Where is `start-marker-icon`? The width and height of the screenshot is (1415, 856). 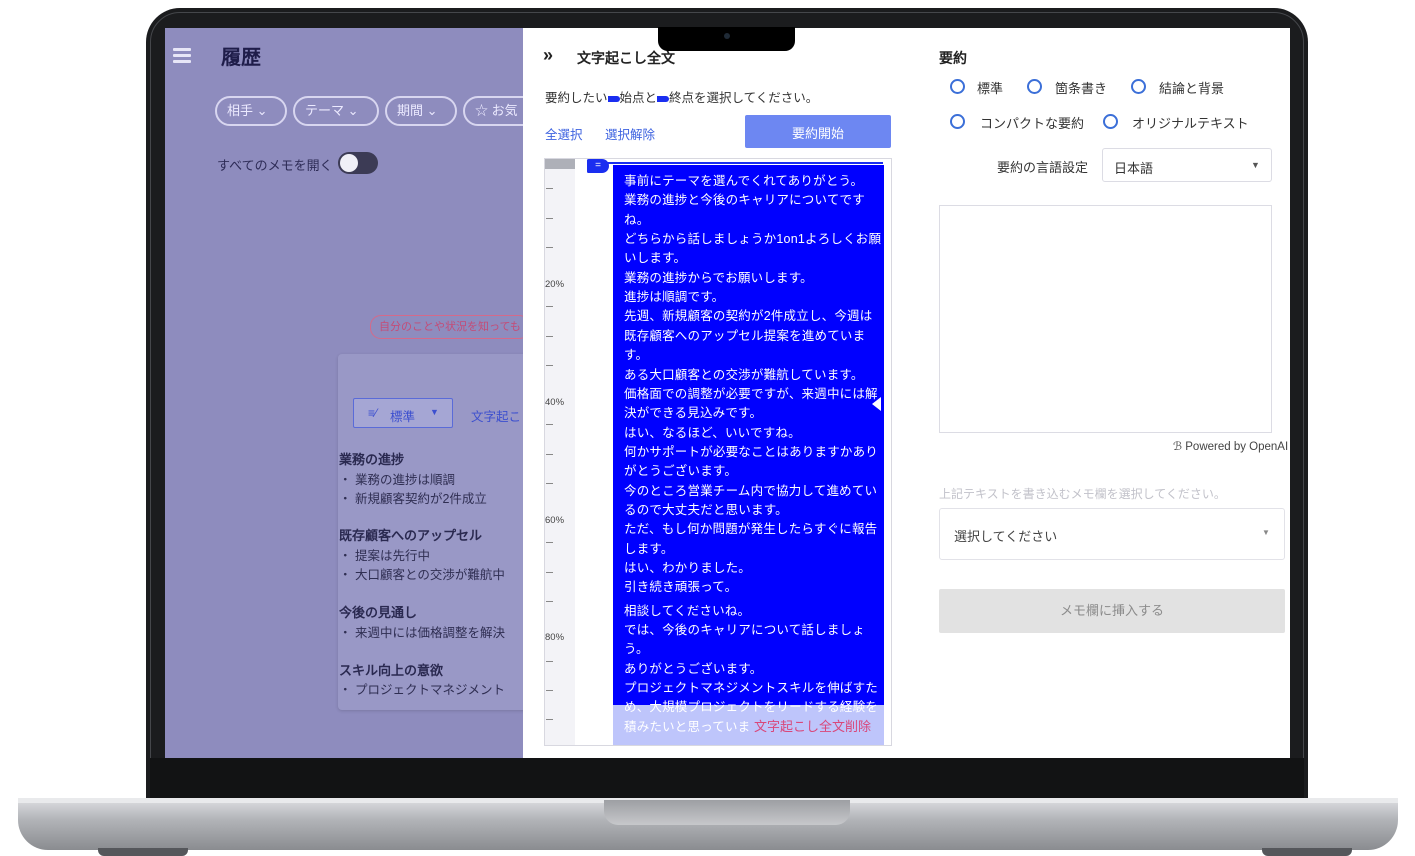
start-marker-icon is located at coordinates (613, 98).